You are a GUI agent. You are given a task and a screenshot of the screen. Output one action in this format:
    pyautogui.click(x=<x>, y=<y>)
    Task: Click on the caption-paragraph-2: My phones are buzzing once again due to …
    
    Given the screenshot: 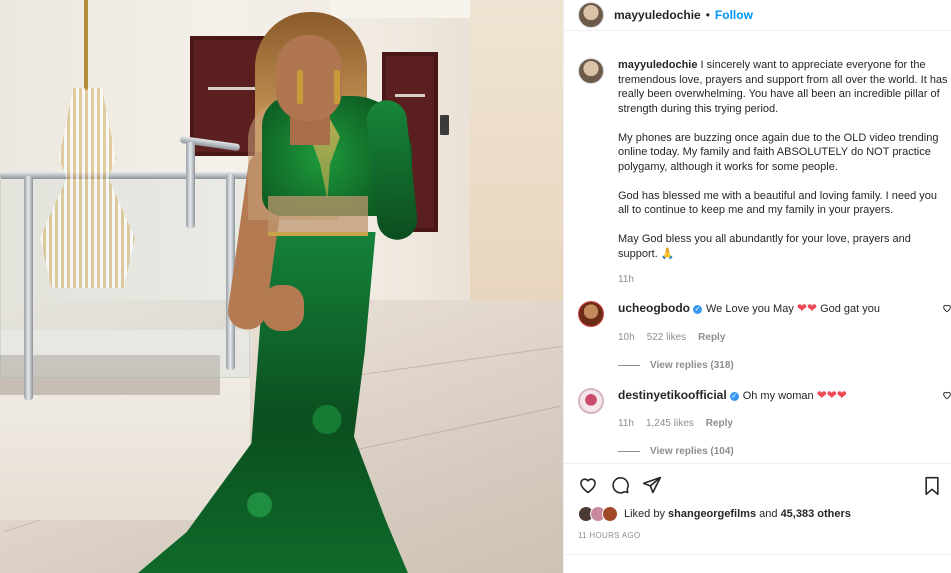 What is the action you would take?
    pyautogui.click(x=778, y=152)
    